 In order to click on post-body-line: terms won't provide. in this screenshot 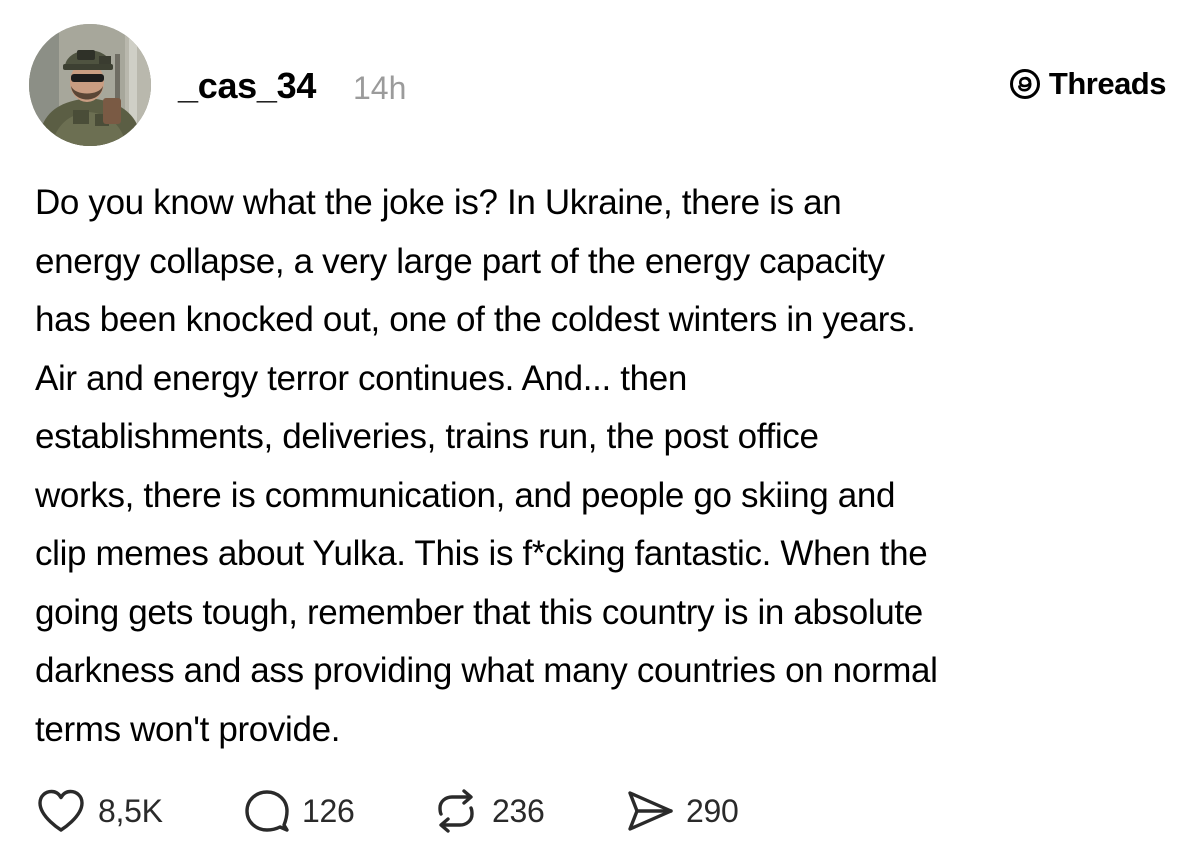, I will do `click(188, 729)`.